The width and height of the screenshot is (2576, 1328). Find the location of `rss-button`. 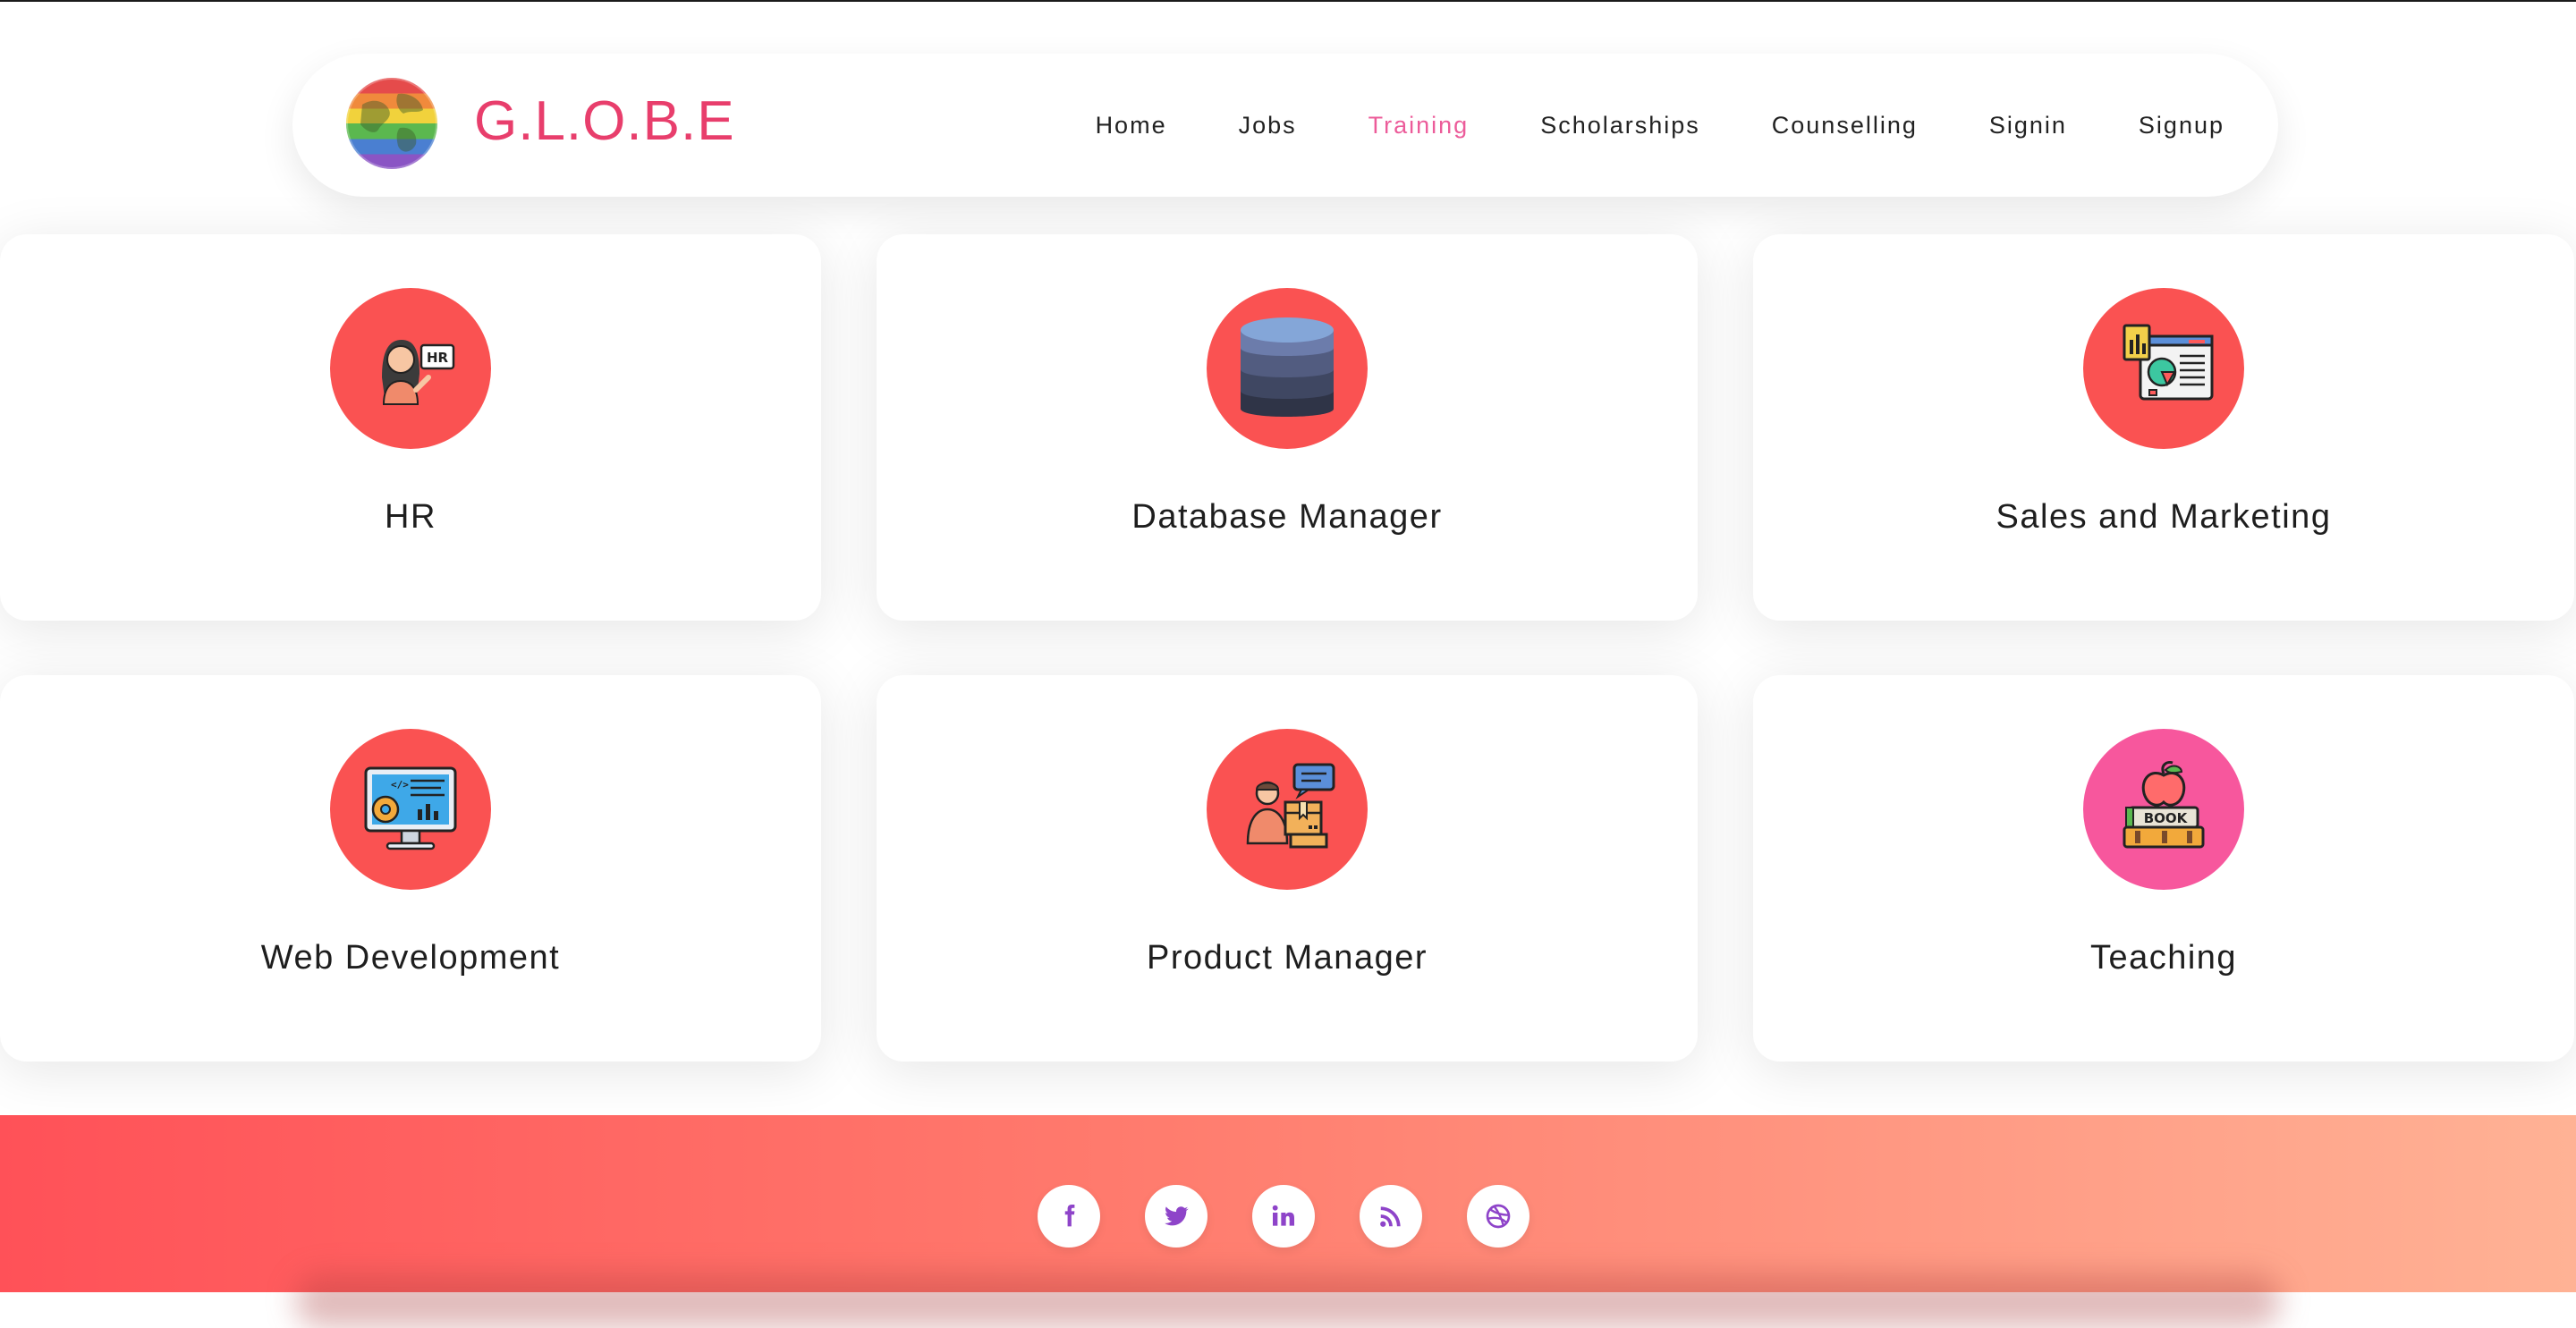

rss-button is located at coordinates (1391, 1216).